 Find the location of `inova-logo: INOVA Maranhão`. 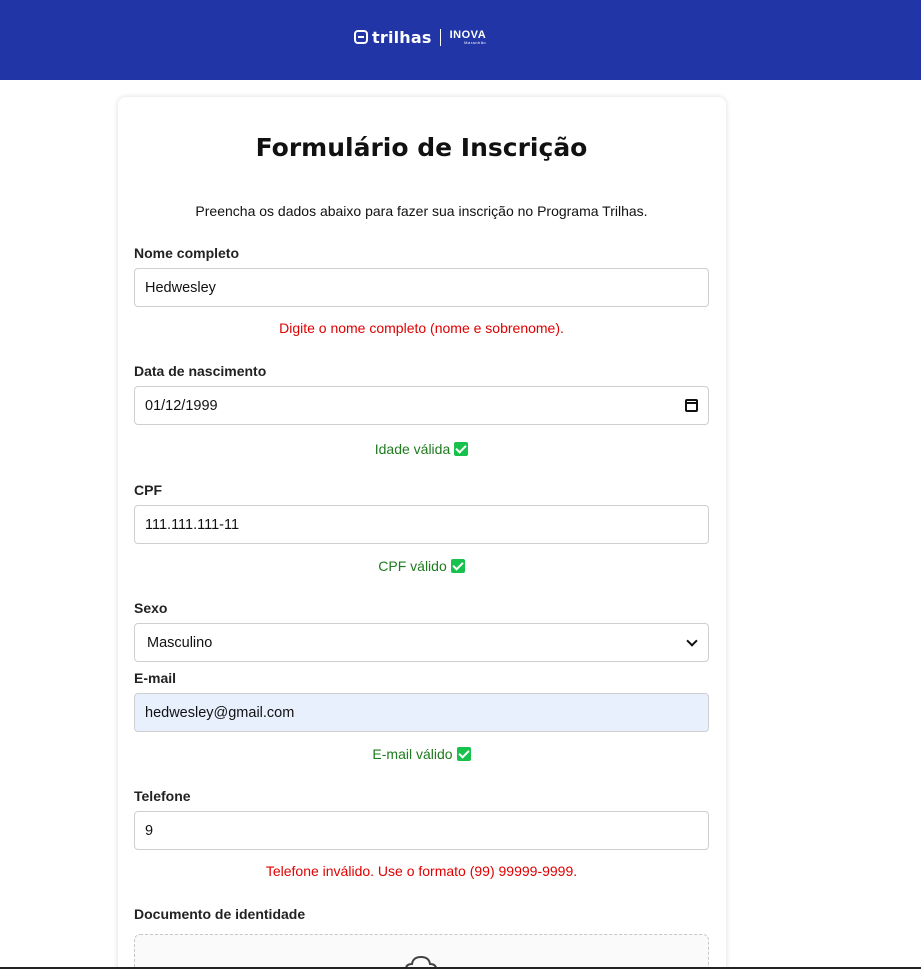

inova-logo: INOVA Maranhão is located at coordinates (468, 36).